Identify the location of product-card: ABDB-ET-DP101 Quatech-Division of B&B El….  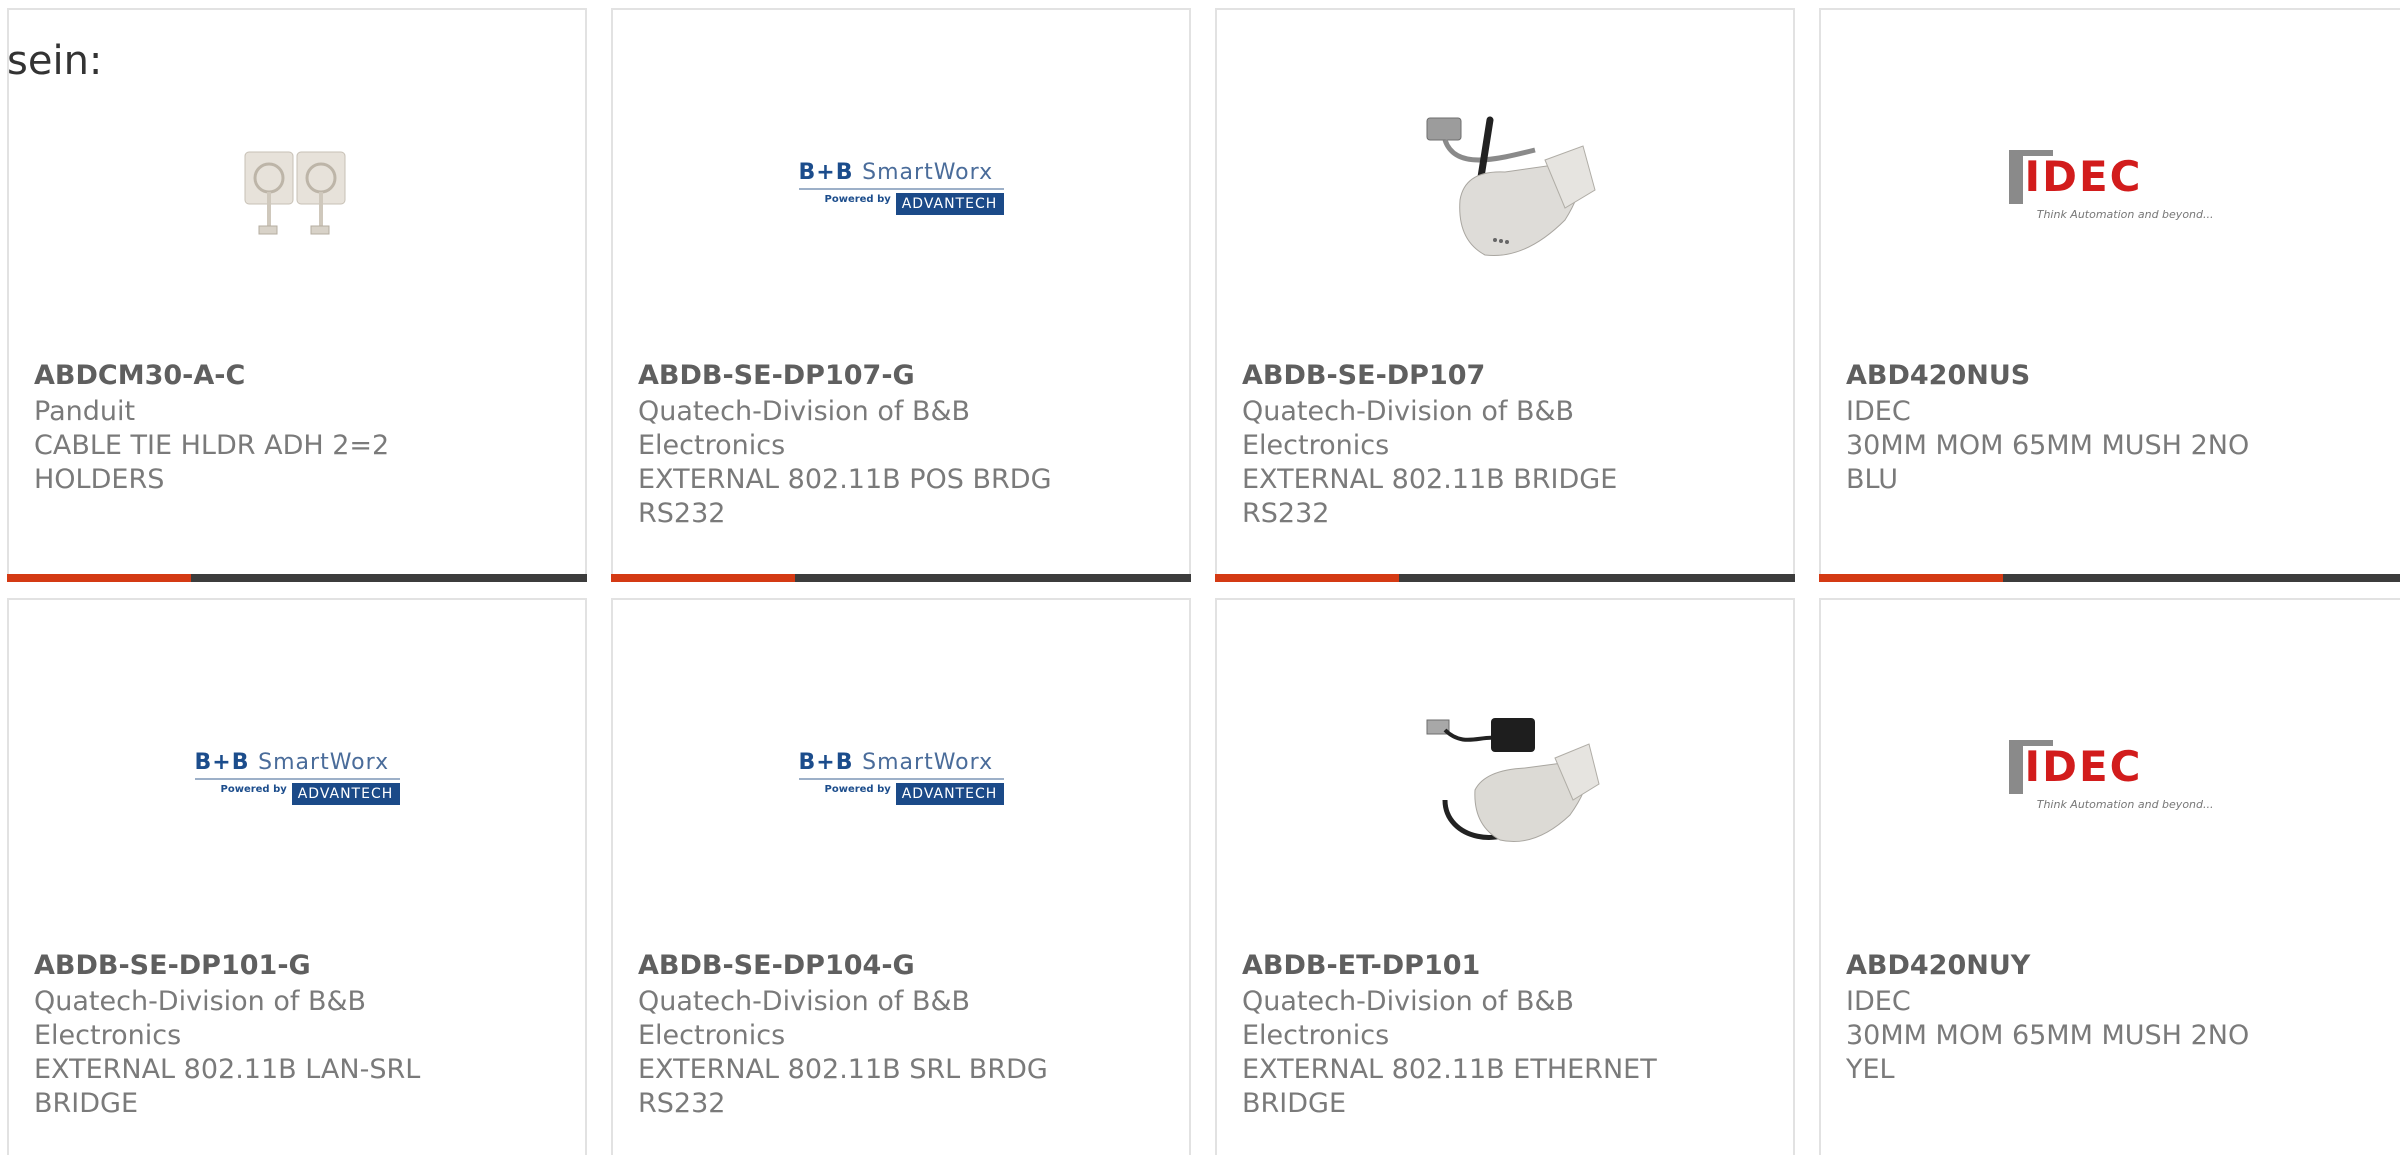
(1505, 876).